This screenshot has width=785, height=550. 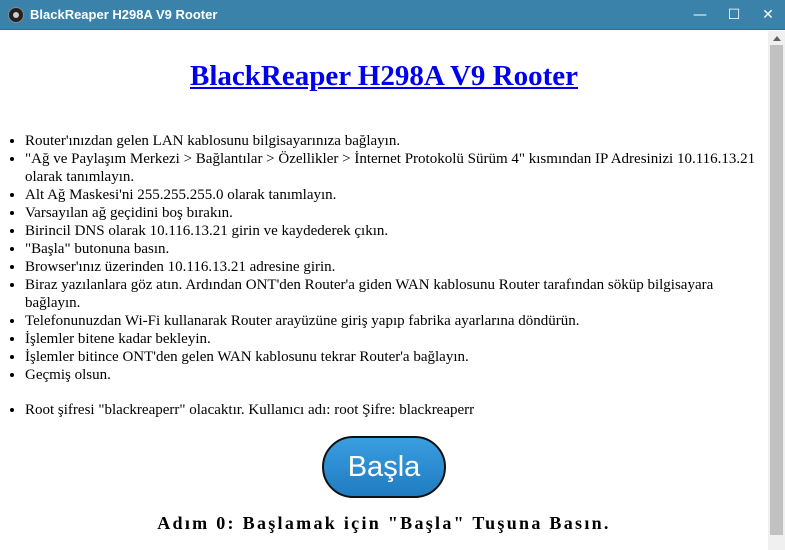 What do you see at coordinates (396, 339) in the screenshot?
I see `instruction-item: İşlemler bitene kadar bekleyin.` at bounding box center [396, 339].